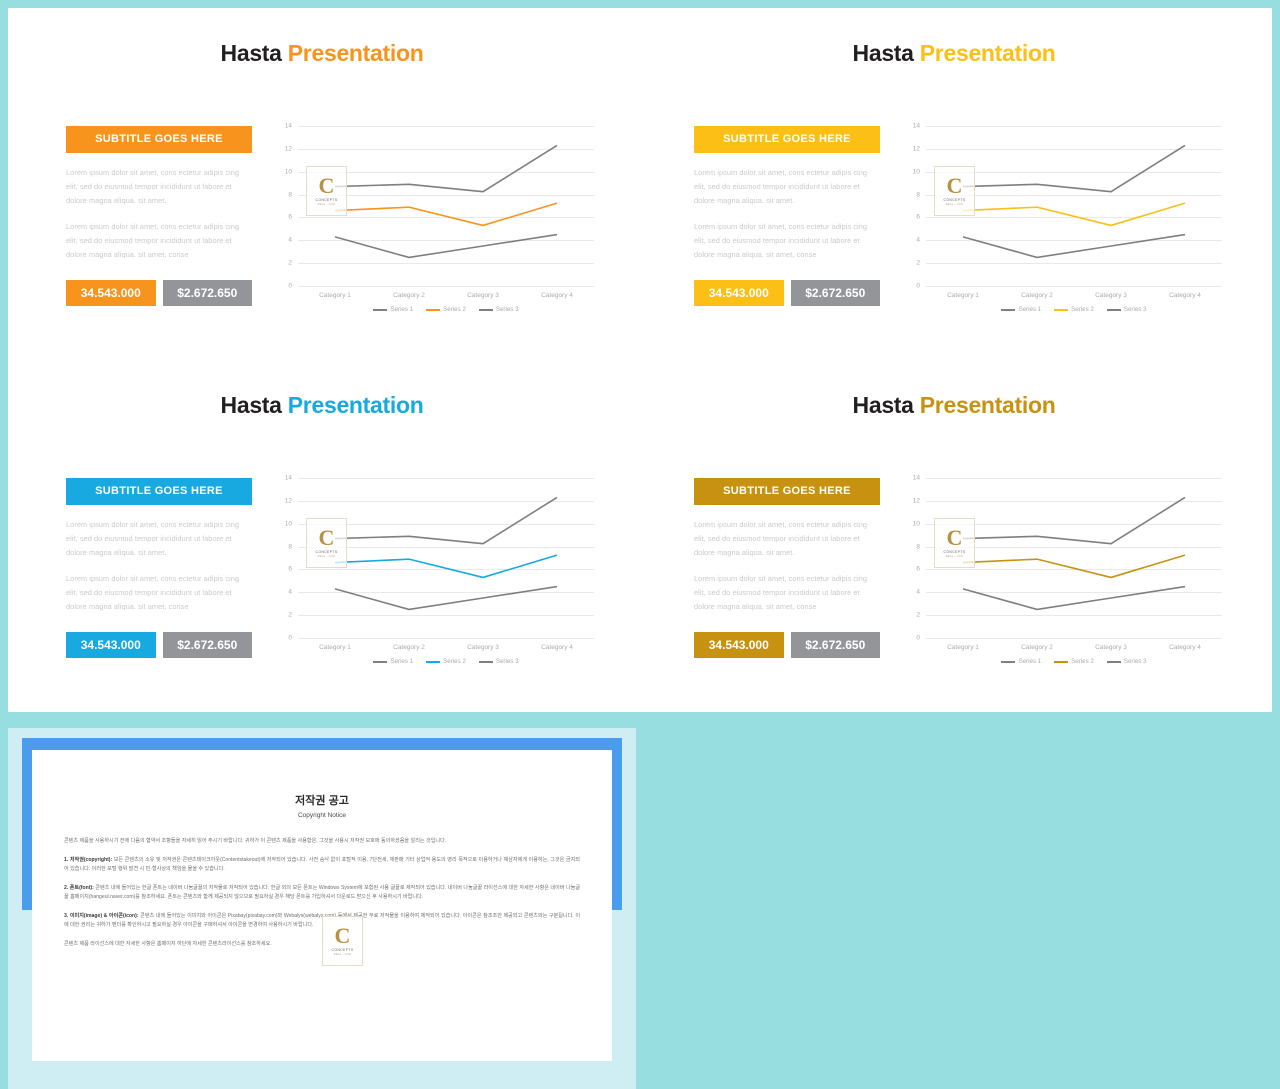 The height and width of the screenshot is (1089, 1280). What do you see at coordinates (409, 295) in the screenshot?
I see `x-axis-tick-label: Category 2` at bounding box center [409, 295].